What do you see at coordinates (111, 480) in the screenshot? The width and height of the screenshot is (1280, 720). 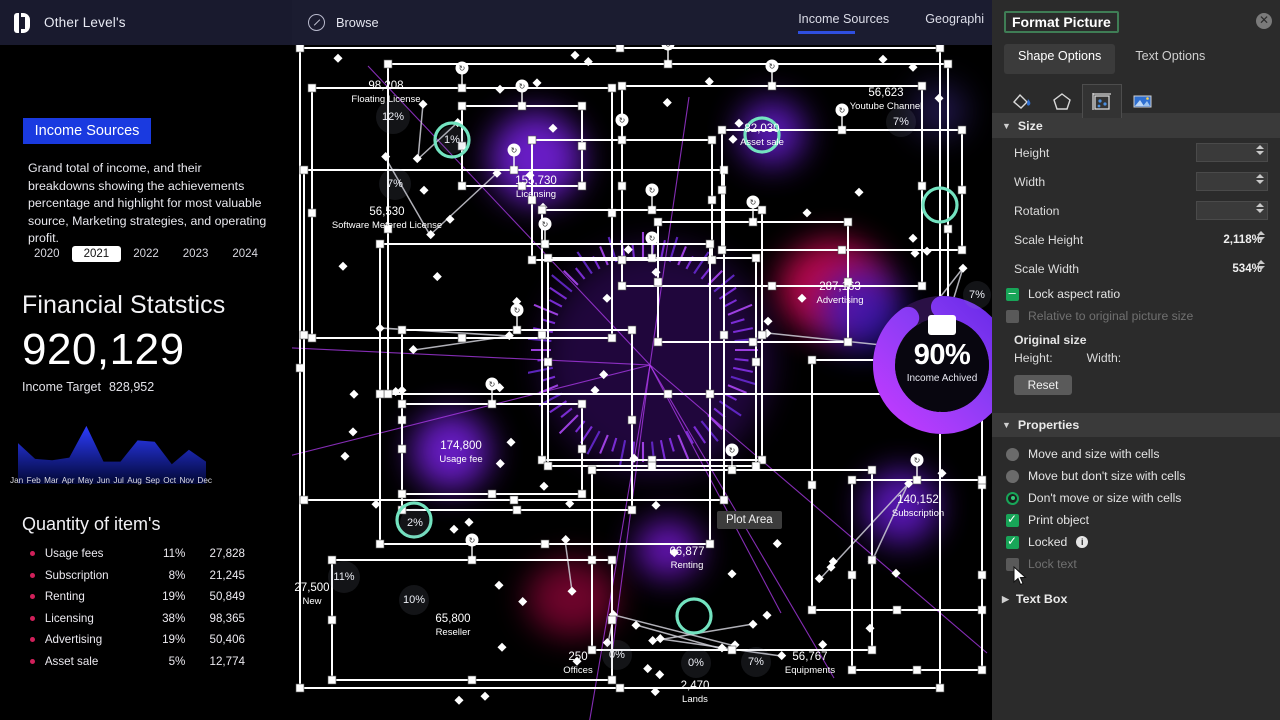 I see `month-axis-labels: Jan Feb Mar Apr May Jun Jul Aug Sep Oct Nov Dec` at bounding box center [111, 480].